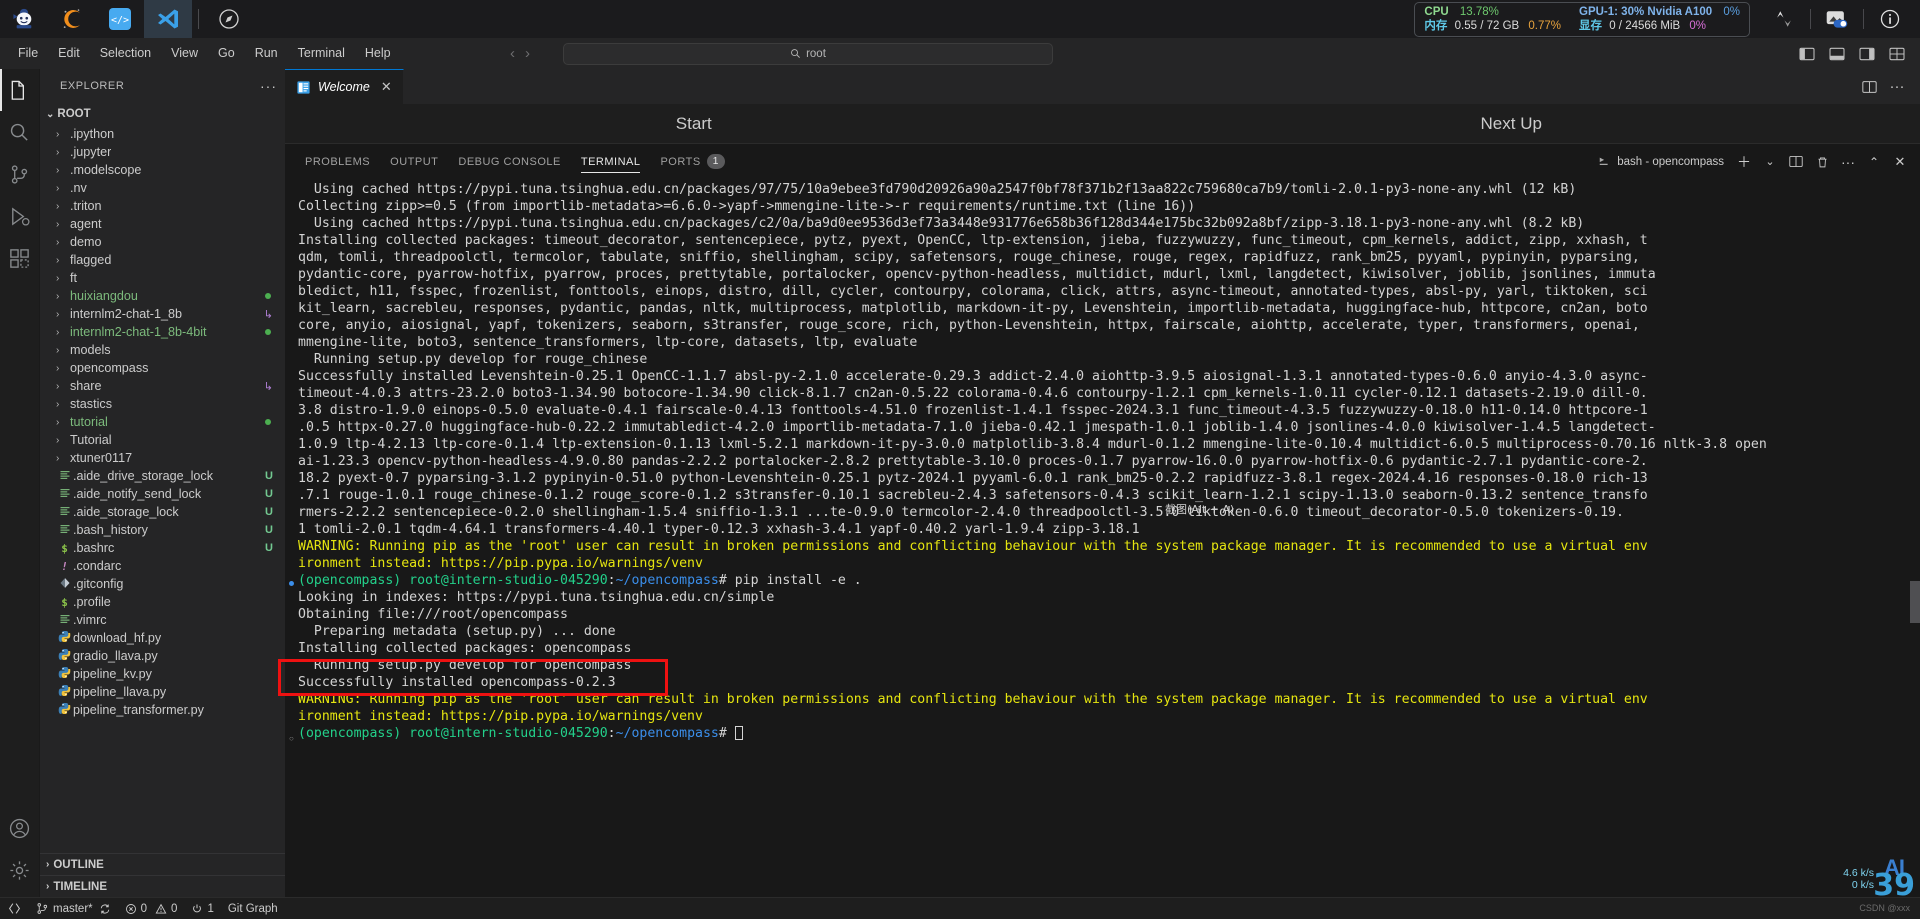 The image size is (1920, 919). What do you see at coordinates (20, 216) in the screenshot?
I see `sidebar-item-run-debug` at bounding box center [20, 216].